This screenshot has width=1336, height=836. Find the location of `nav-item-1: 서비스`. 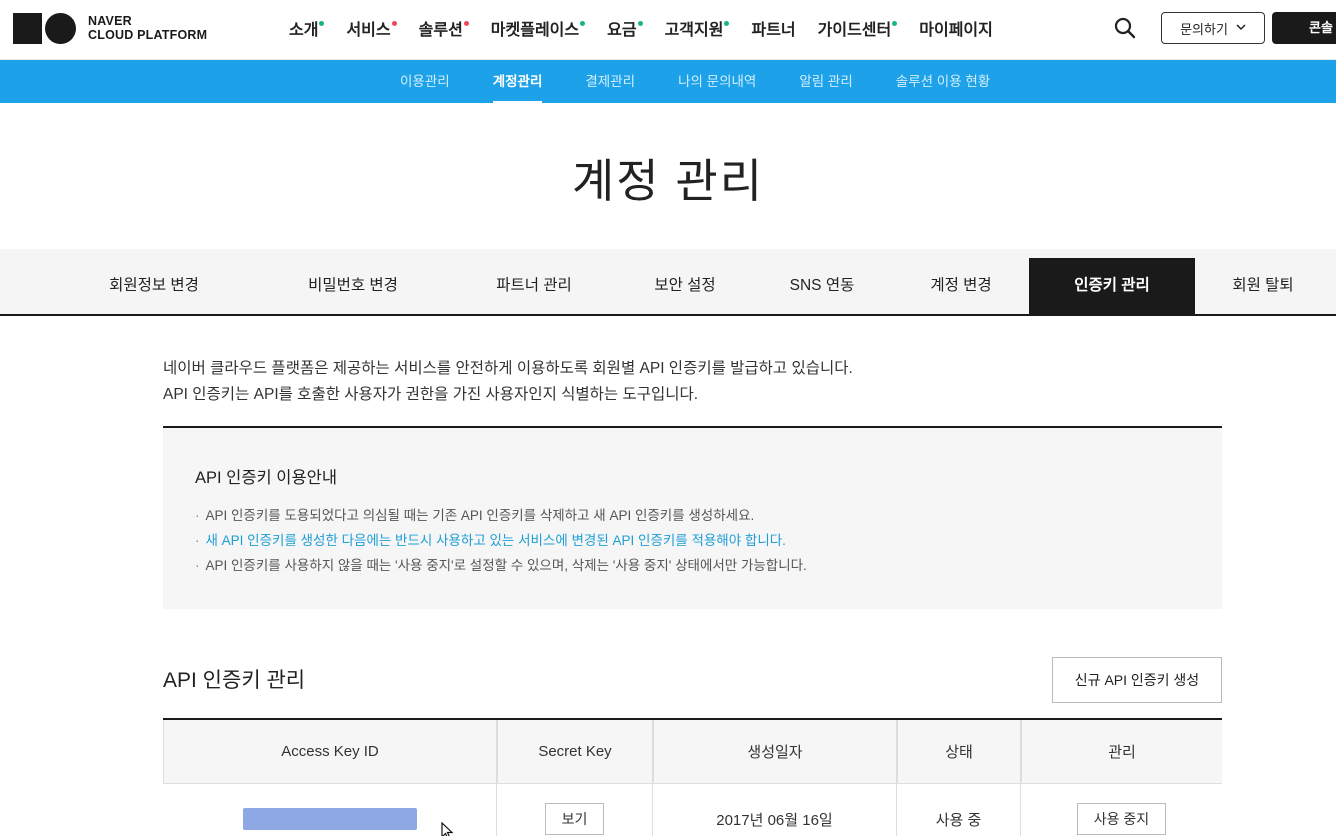

nav-item-1: 서비스 is located at coordinates (371, 28).